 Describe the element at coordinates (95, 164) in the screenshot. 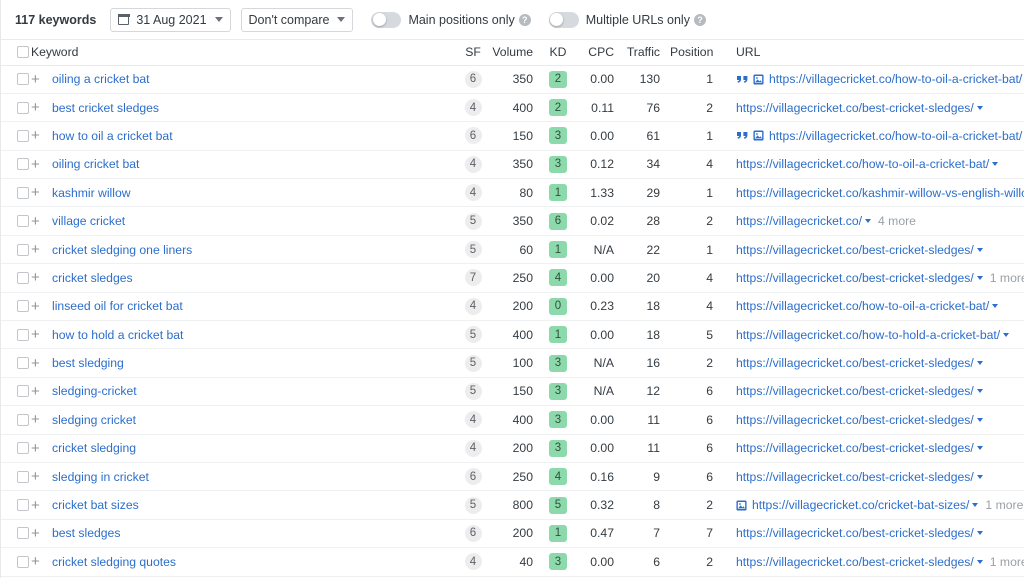

I see `keyword-link: oiling cricket bat` at that location.